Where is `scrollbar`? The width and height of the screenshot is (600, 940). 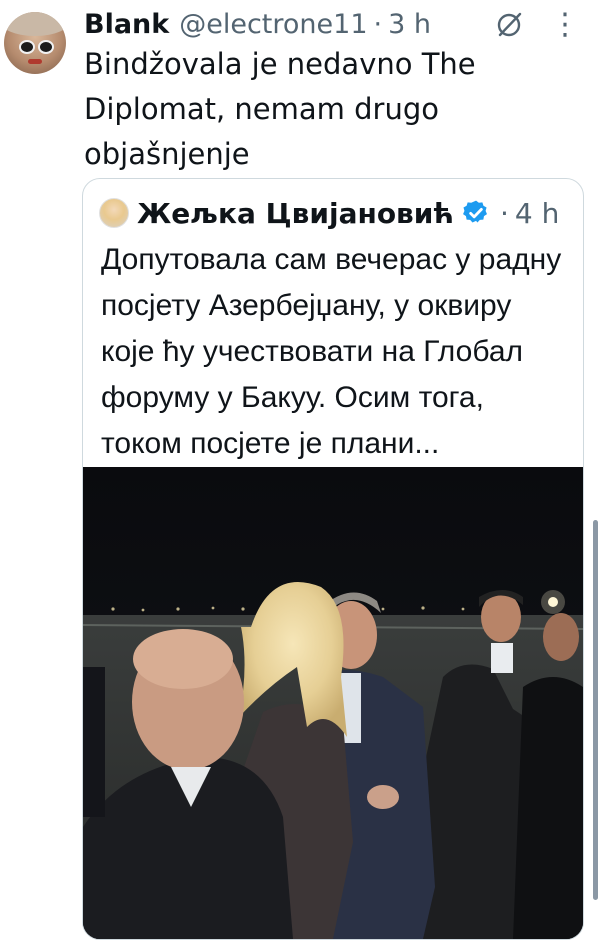
scrollbar is located at coordinates (595, 710).